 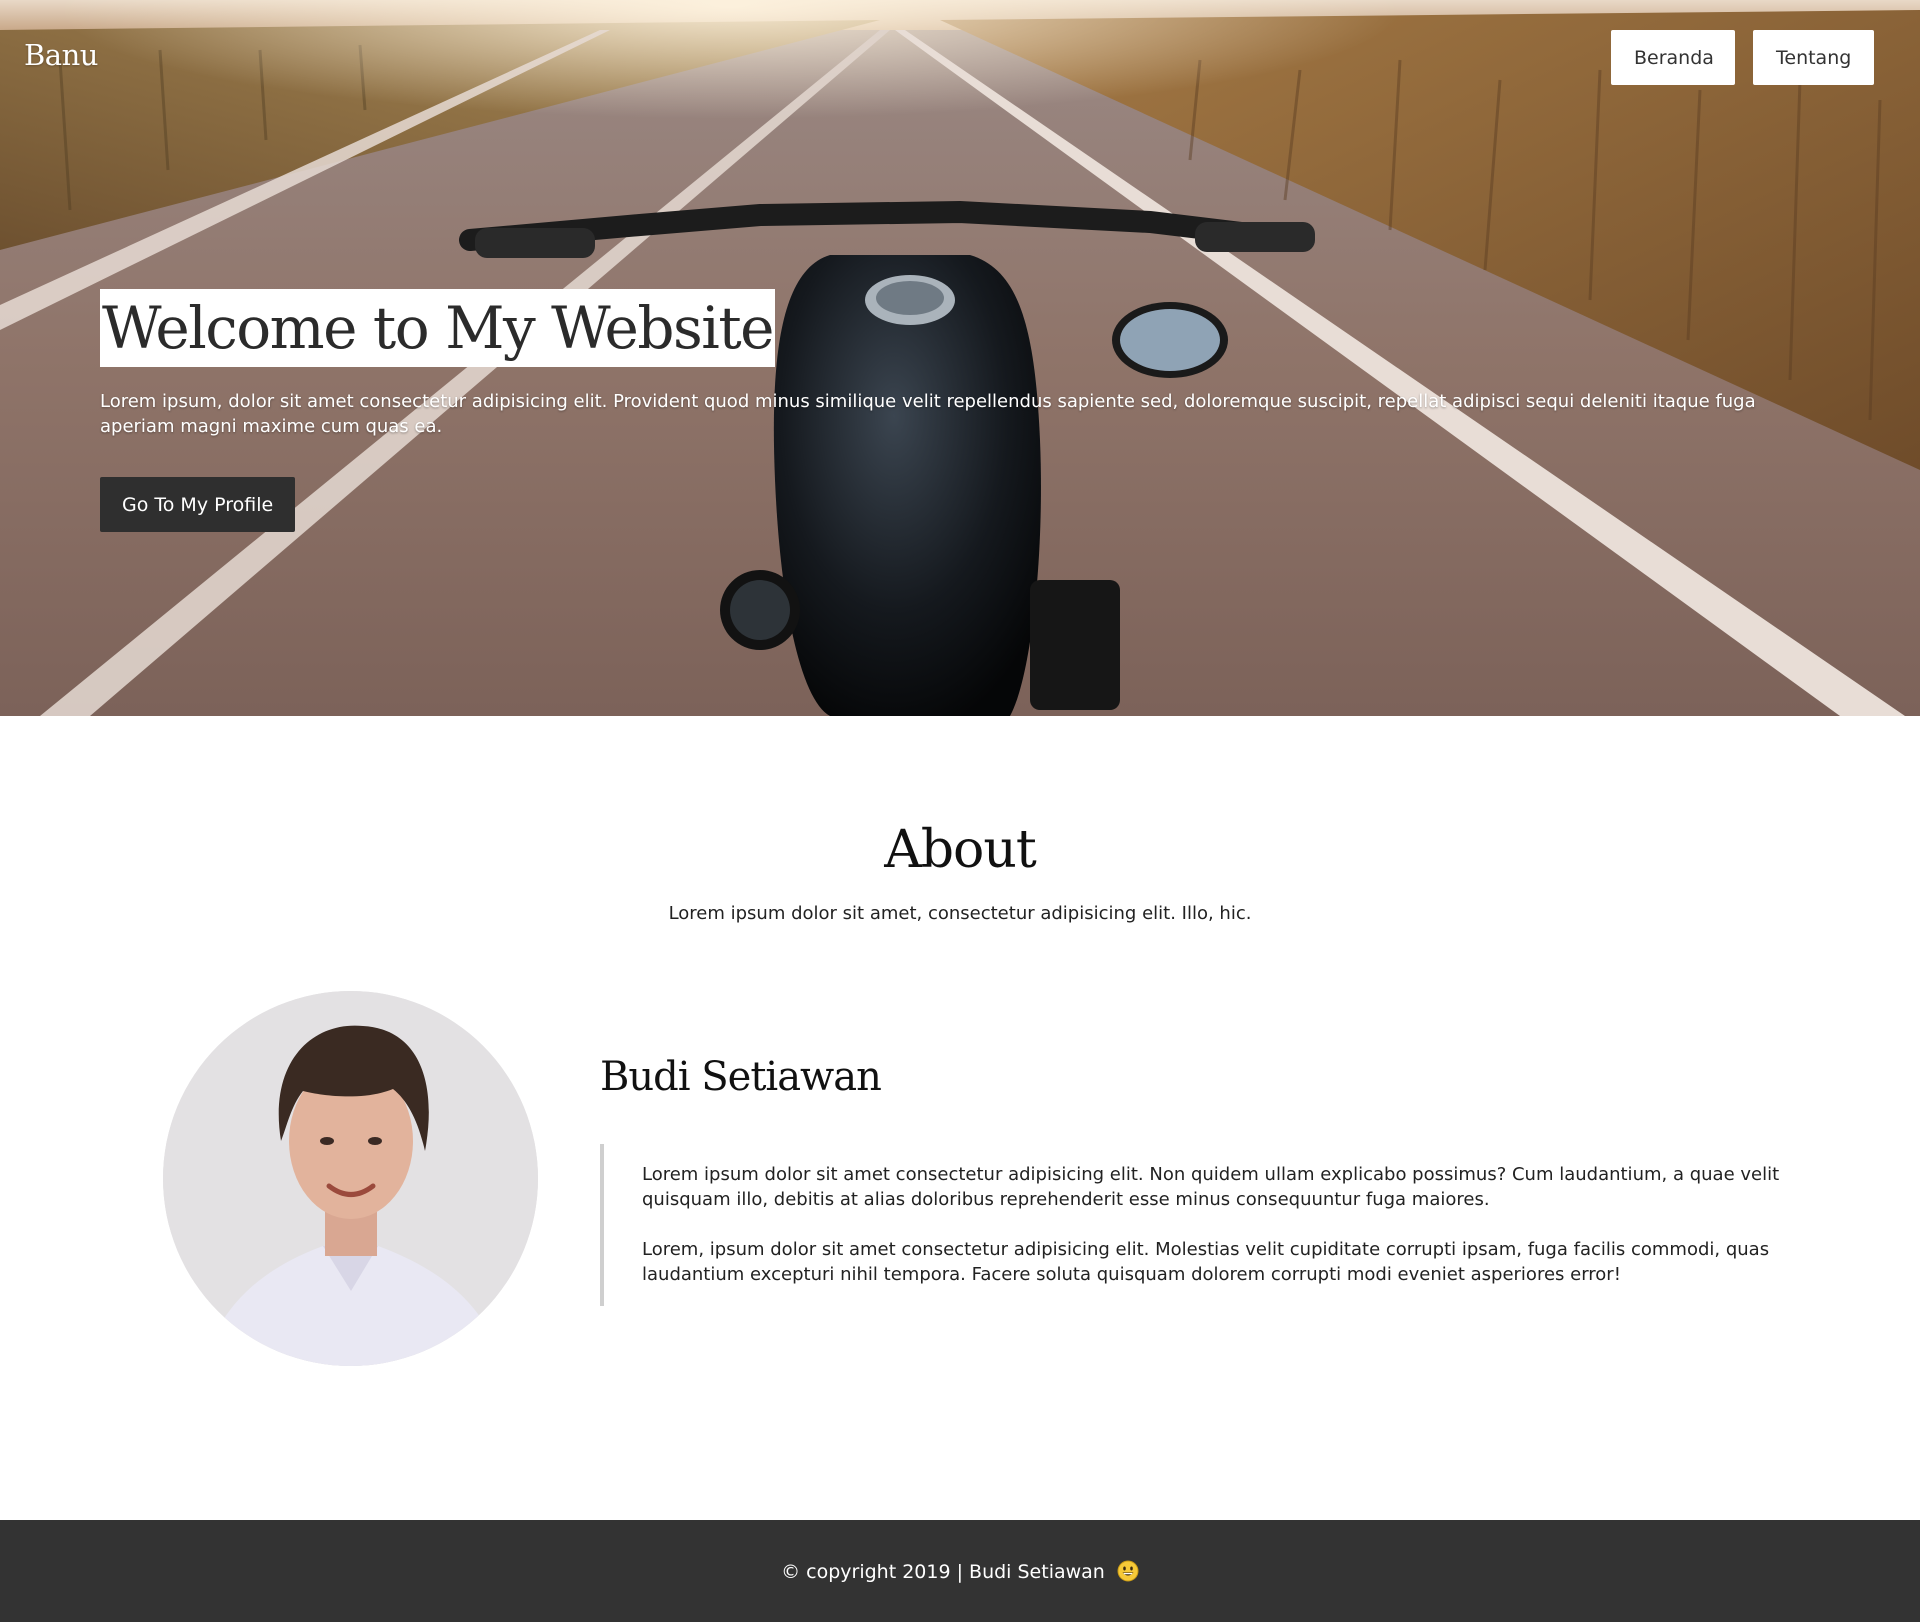 I want to click on footer-copyright-text: © copyright 2019 | Budi Setiawan, so click(x=943, y=1571).